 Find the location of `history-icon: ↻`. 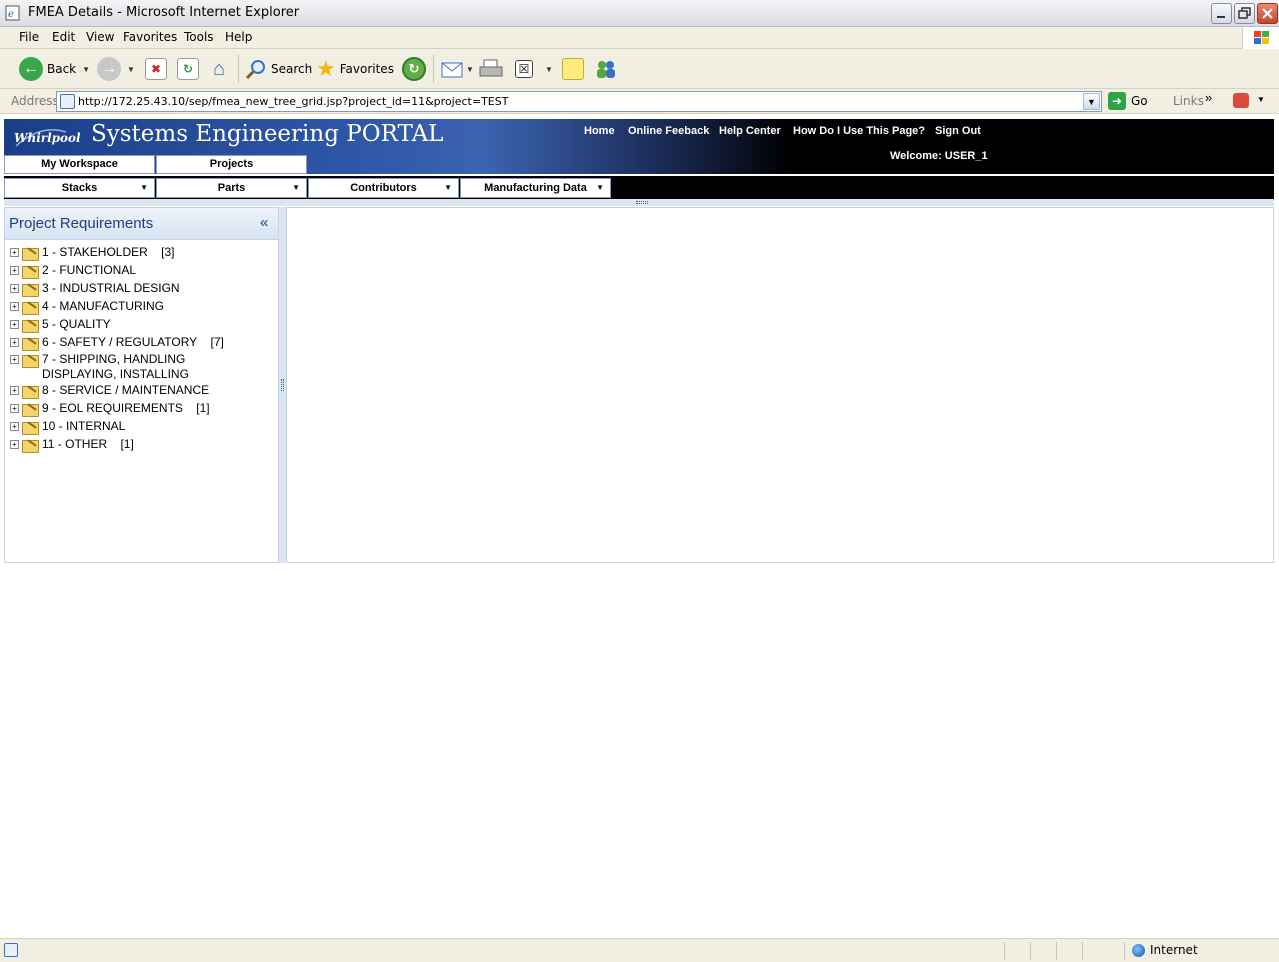

history-icon: ↻ is located at coordinates (414, 69).